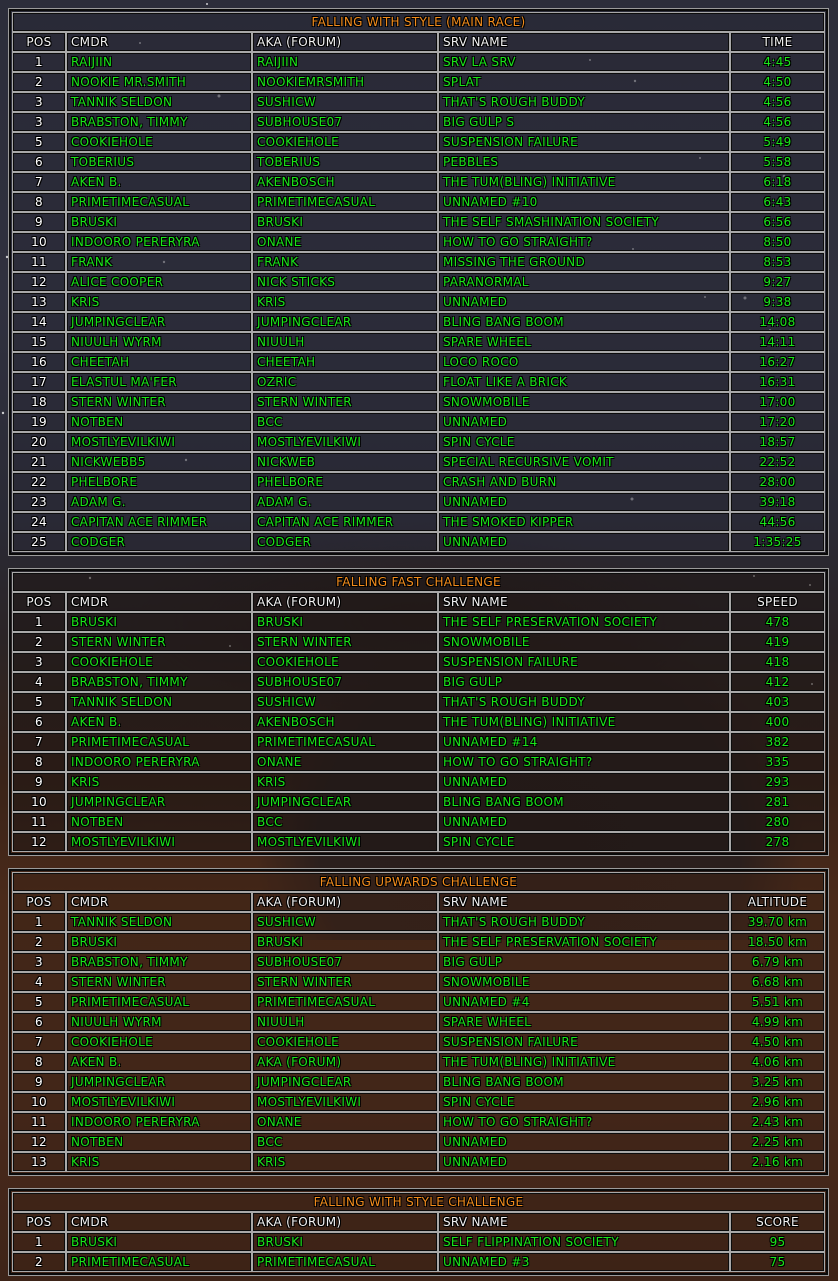 The width and height of the screenshot is (838, 1281). I want to click on table-row: 9 KRIS KRIS UNNAMED 293, so click(418, 782).